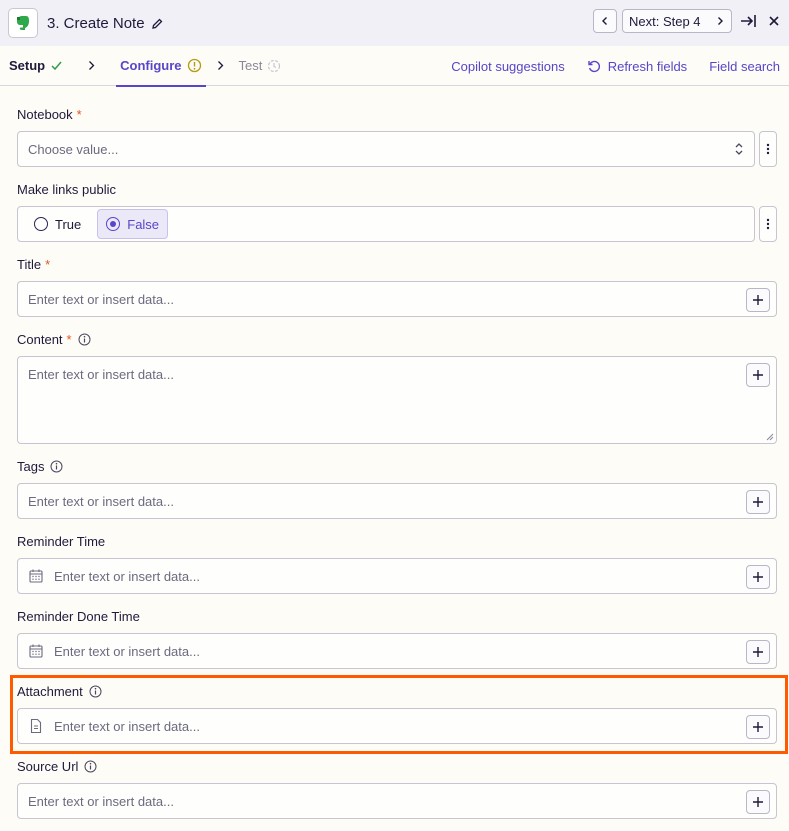 The image size is (789, 831). What do you see at coordinates (397, 766) in the screenshot?
I see `source-url-label: Source Url` at bounding box center [397, 766].